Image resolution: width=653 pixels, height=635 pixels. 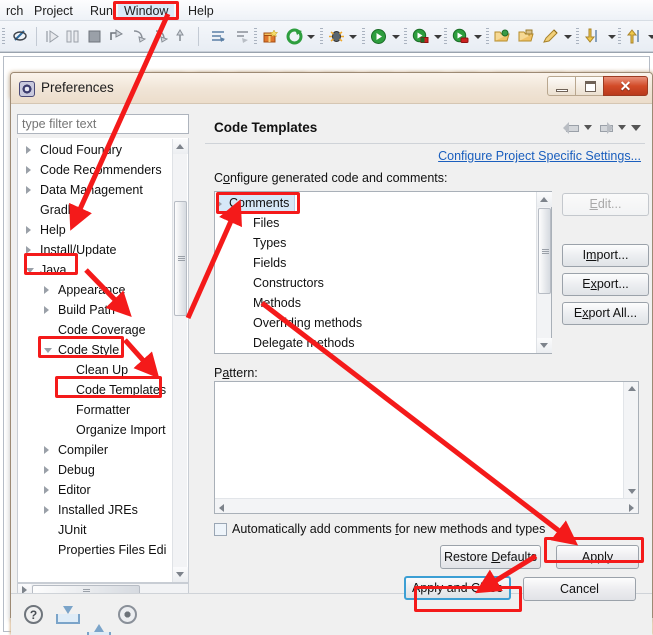 I want to click on sidebar-item-debug: Debug, so click(x=95, y=470).